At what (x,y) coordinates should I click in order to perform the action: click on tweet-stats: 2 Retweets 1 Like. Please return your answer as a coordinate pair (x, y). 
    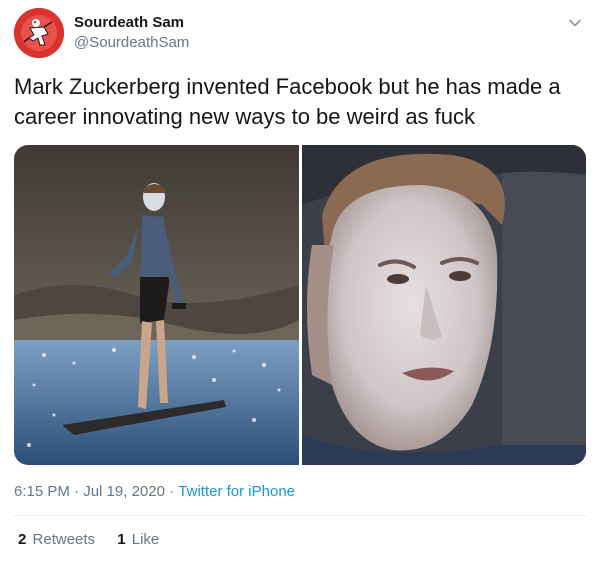
    Looking at the image, I should click on (97, 540).